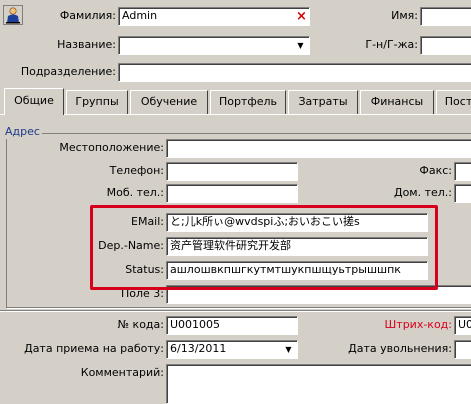  I want to click on depname-field: 资产管理软件研究开发部, so click(297, 246).